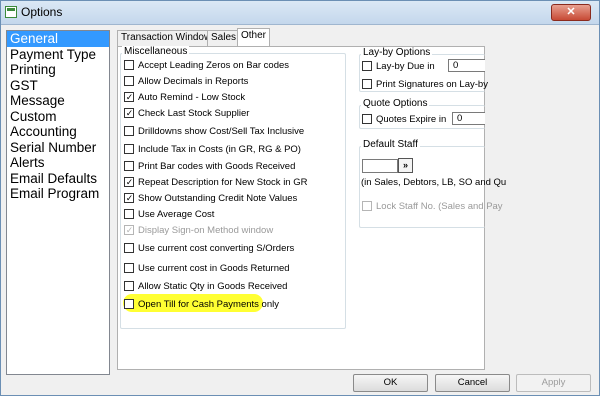 This screenshot has width=600, height=396. I want to click on option-auto-remind: Auto Remind - Low Stock, so click(184, 97).